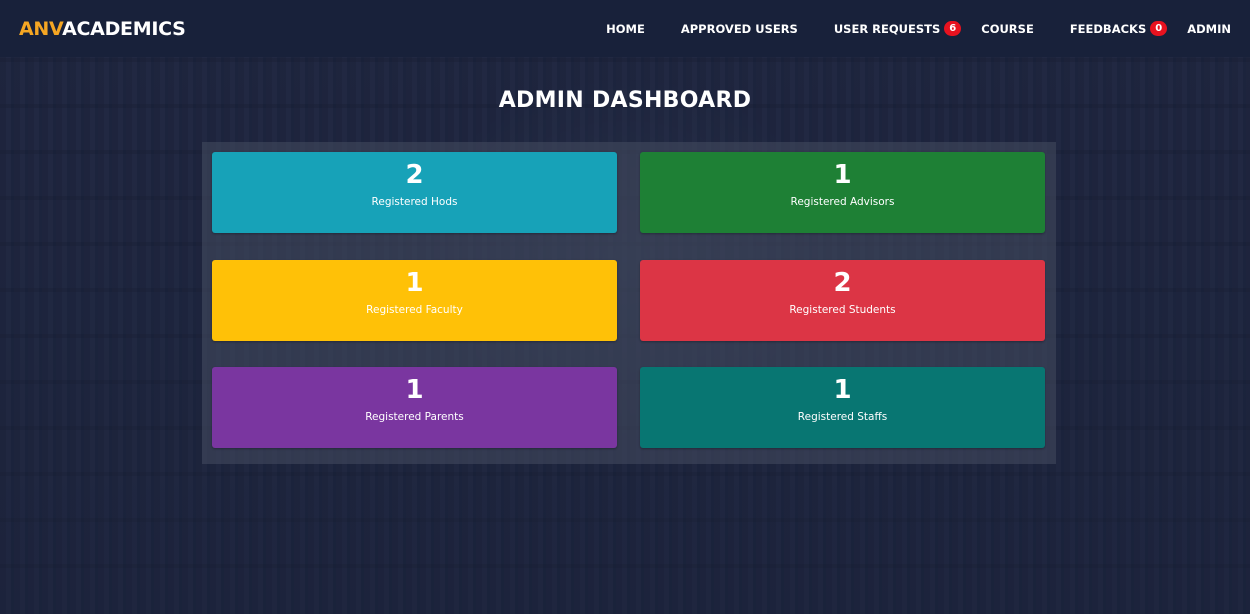  I want to click on brand-logo: ANVACADEMICS, so click(102, 29).